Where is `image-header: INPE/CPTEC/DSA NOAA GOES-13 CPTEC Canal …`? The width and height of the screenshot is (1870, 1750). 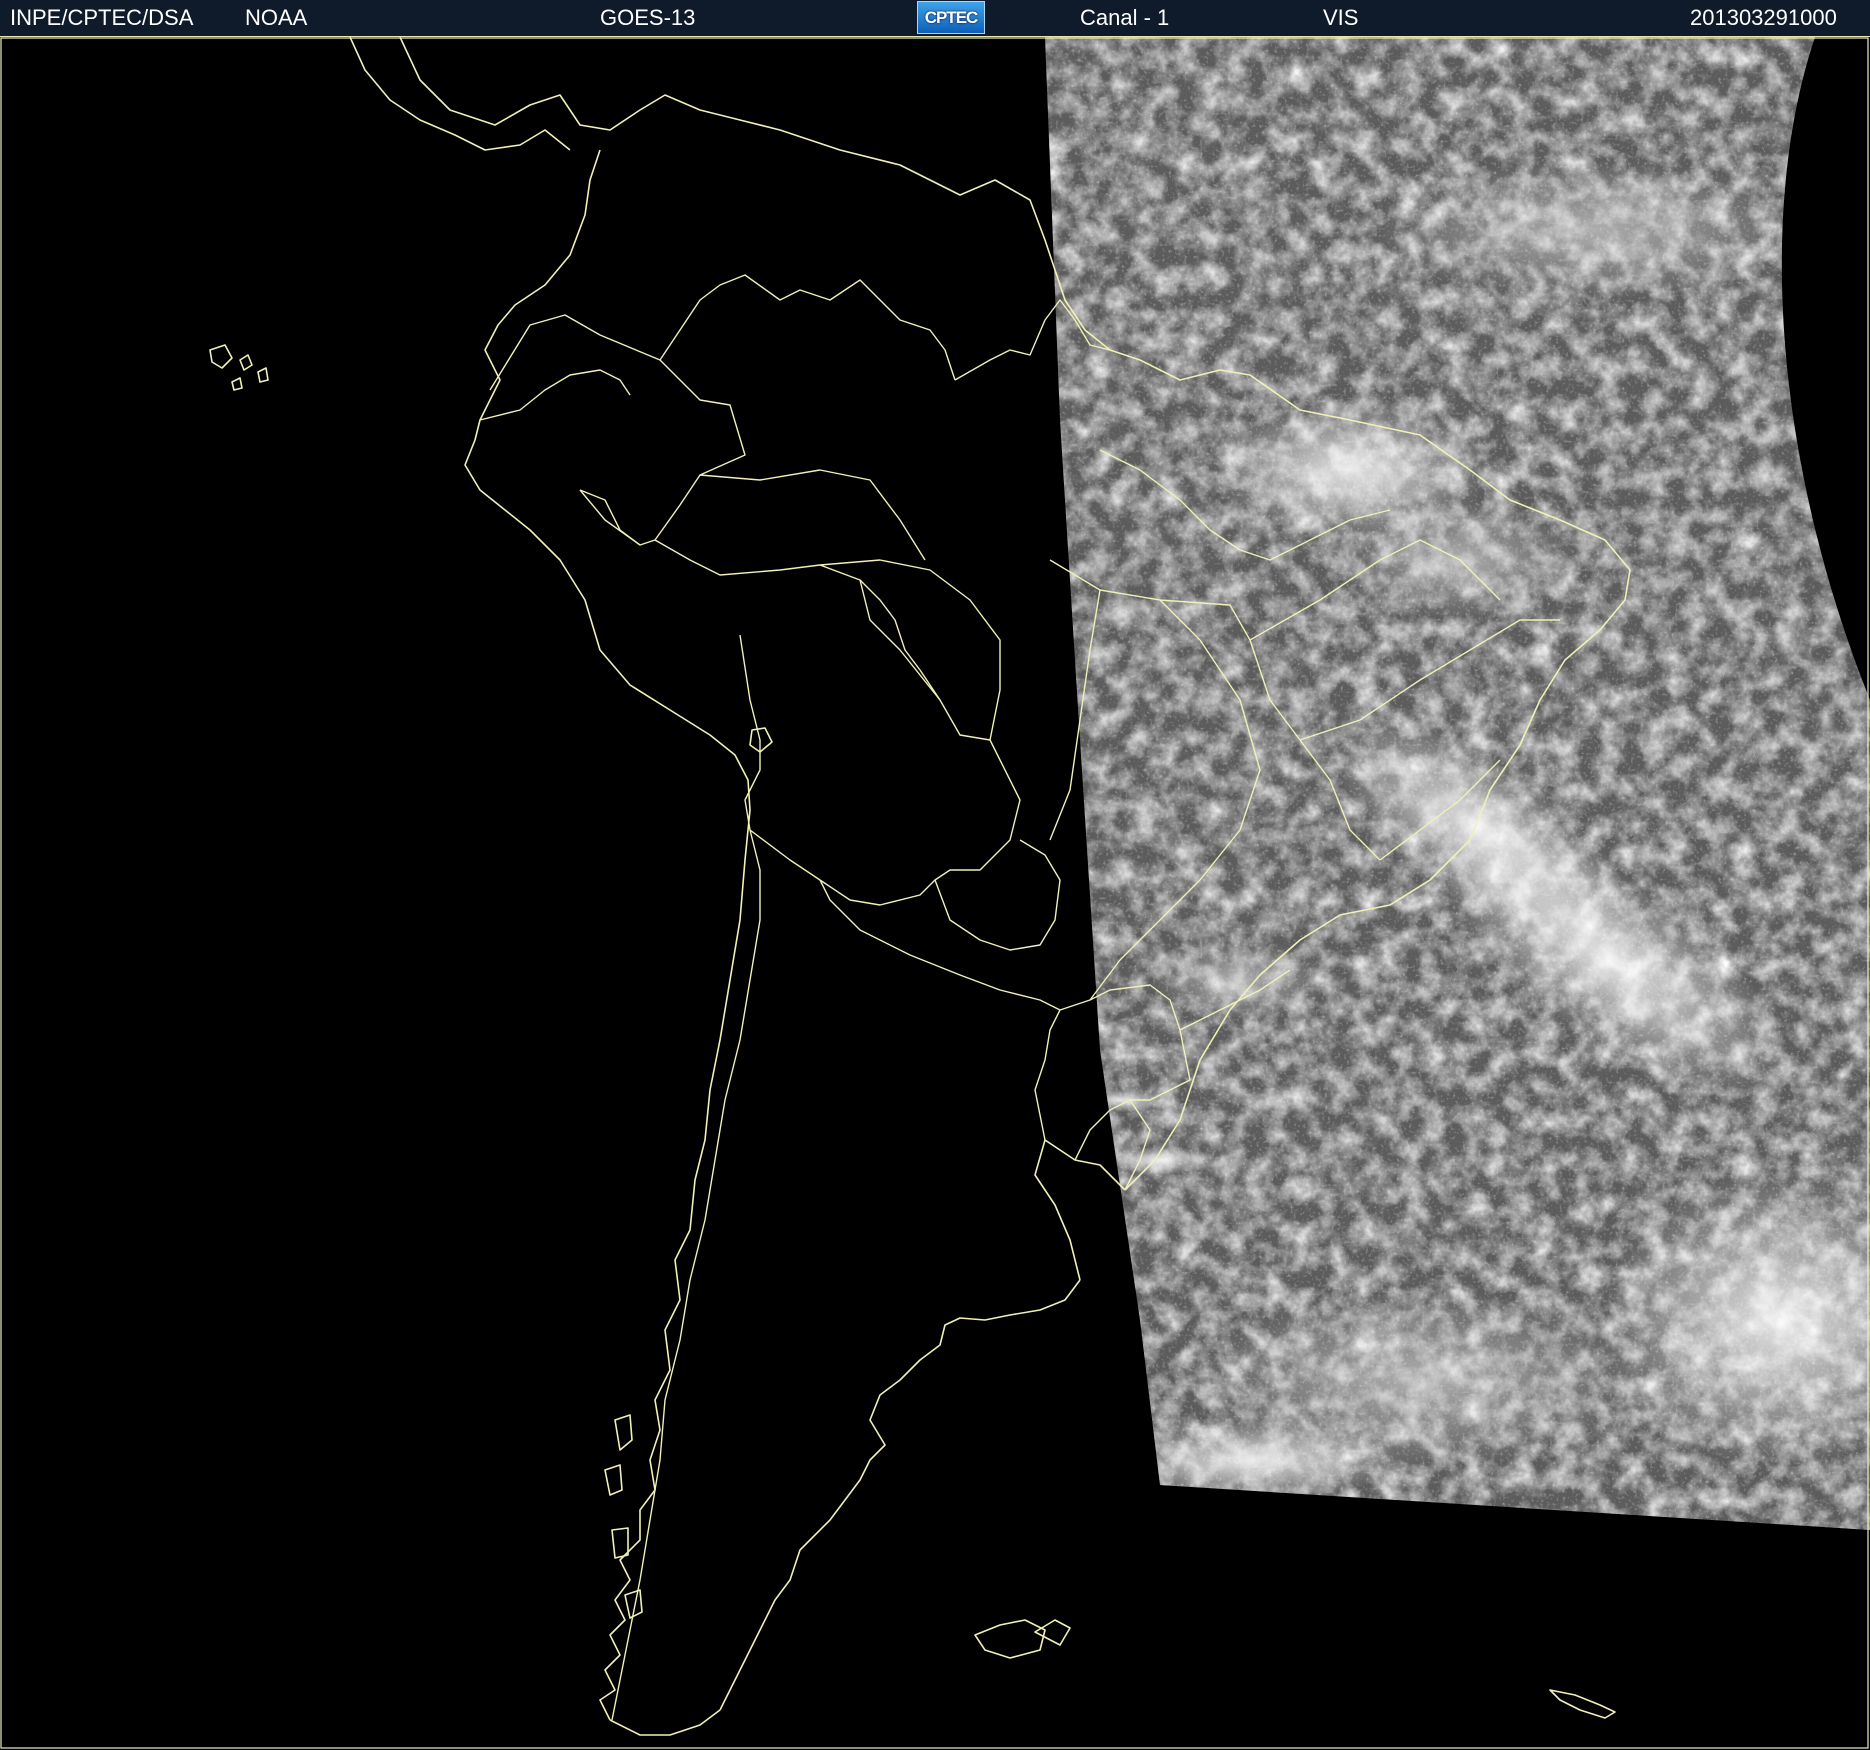 image-header: INPE/CPTEC/DSA NOAA GOES-13 CPTEC Canal … is located at coordinates (935, 18).